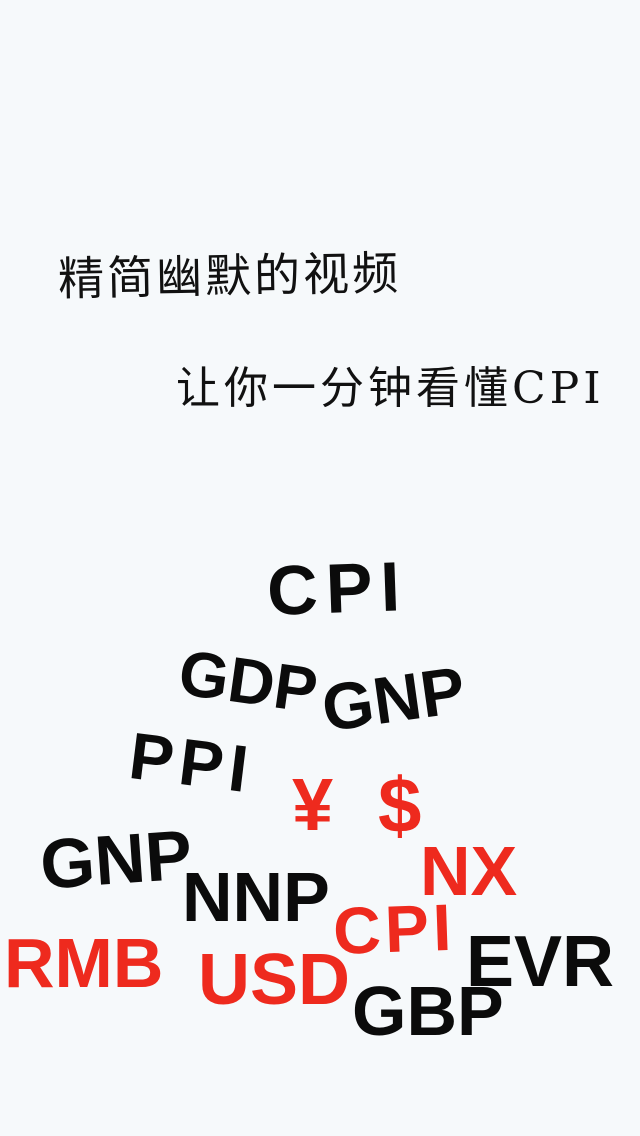 This screenshot has width=640, height=1136. I want to click on word-gbp: GBP, so click(428, 1011).